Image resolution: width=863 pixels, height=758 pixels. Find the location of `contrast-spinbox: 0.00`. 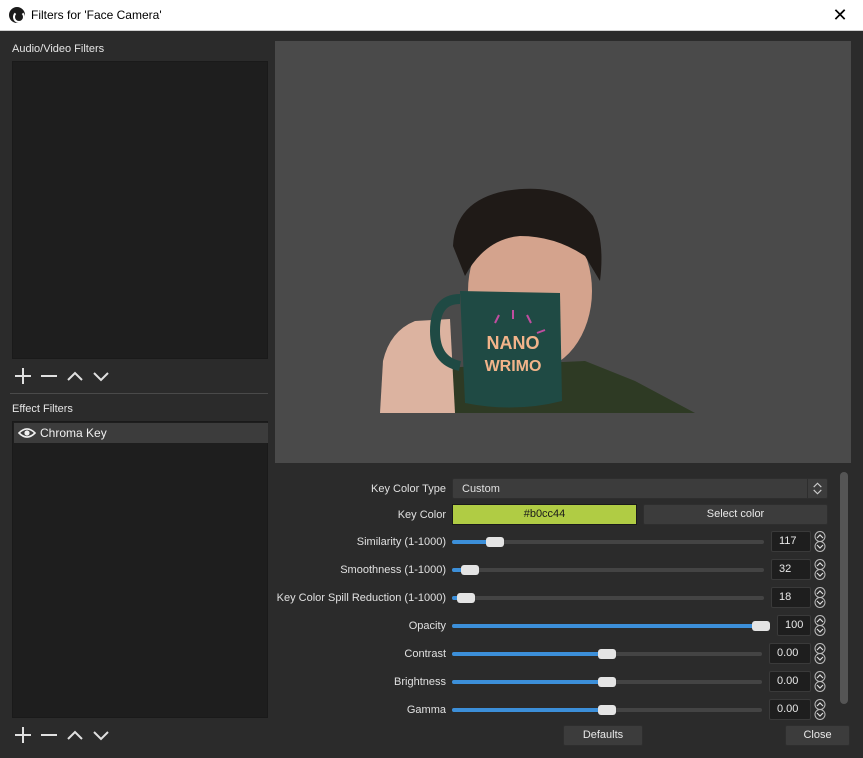

contrast-spinbox: 0.00 is located at coordinates (799, 653).